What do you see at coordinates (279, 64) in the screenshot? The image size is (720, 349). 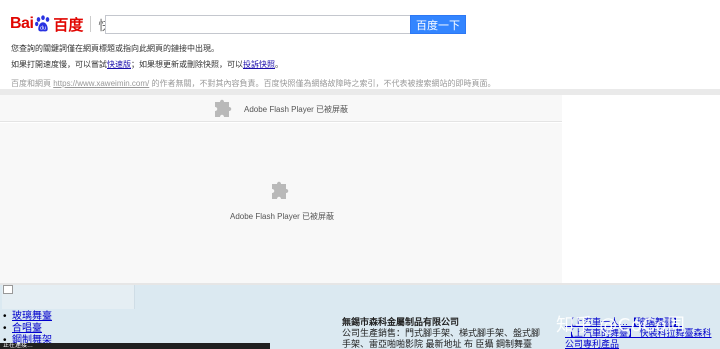 I see `notice-speed-suffix: 。` at bounding box center [279, 64].